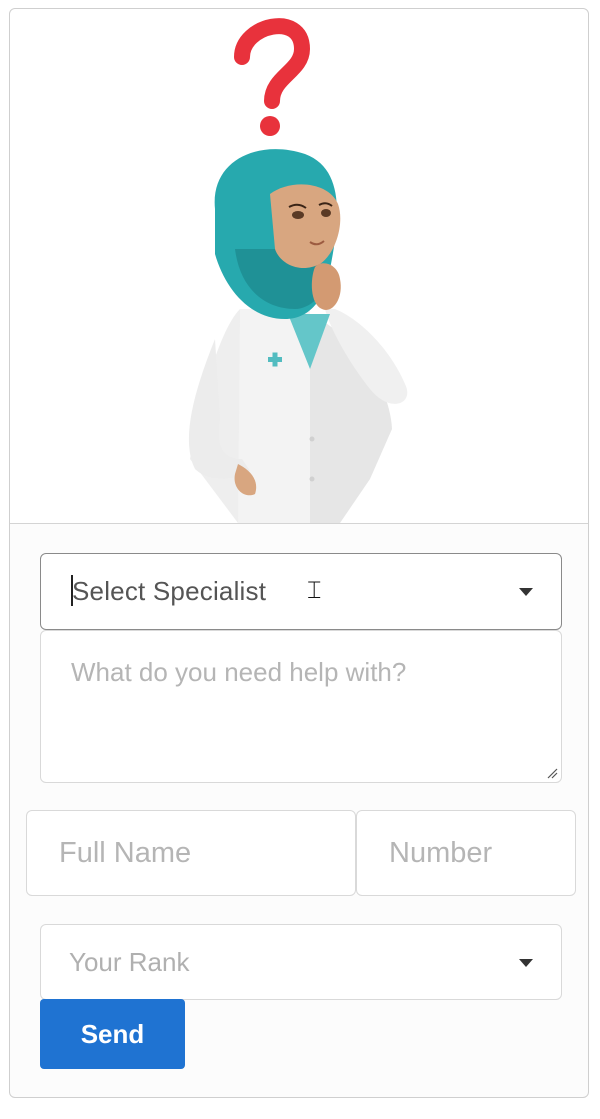 The height and width of the screenshot is (1119, 600). What do you see at coordinates (272, 77) in the screenshot?
I see `question-mark-icon` at bounding box center [272, 77].